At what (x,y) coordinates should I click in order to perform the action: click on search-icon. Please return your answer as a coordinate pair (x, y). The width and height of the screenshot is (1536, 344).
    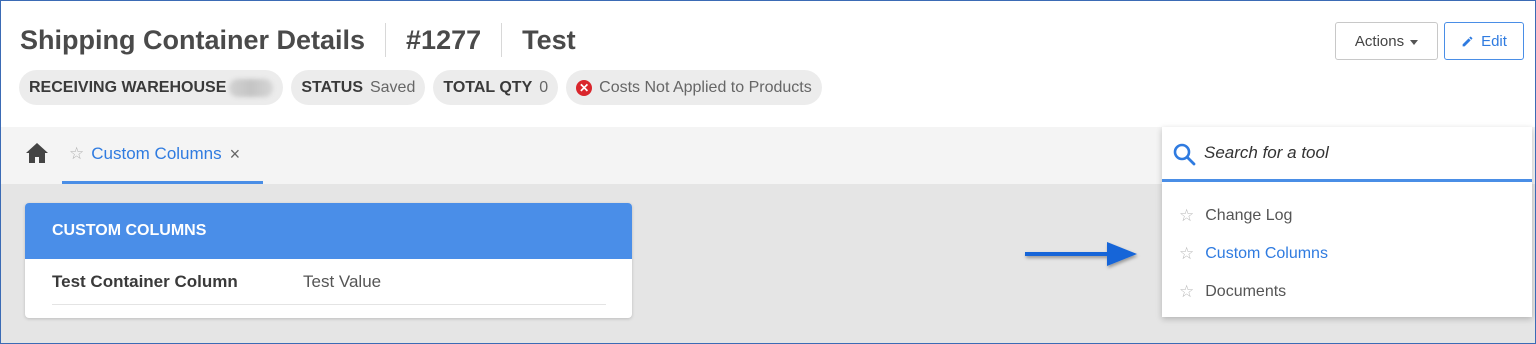
    Looking at the image, I should click on (1184, 154).